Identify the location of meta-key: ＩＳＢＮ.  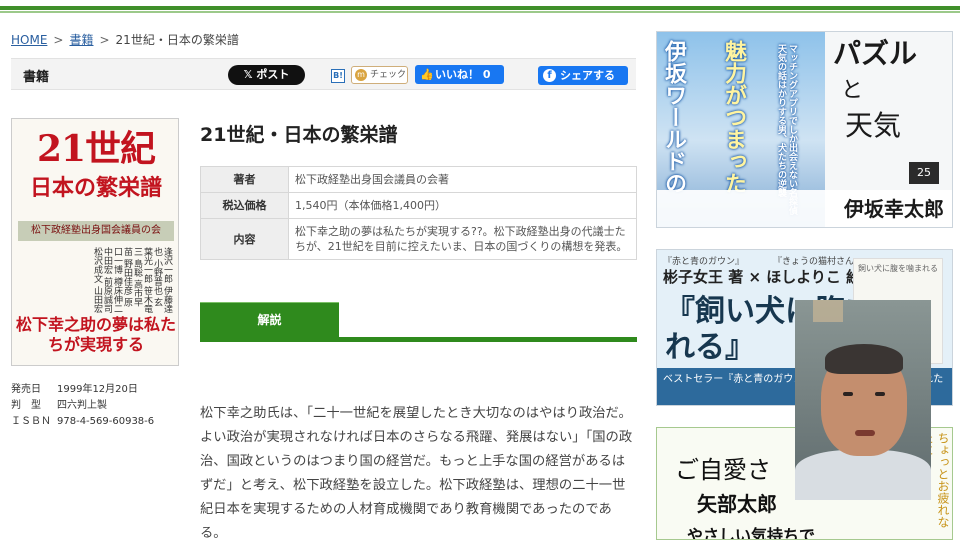
(31, 421).